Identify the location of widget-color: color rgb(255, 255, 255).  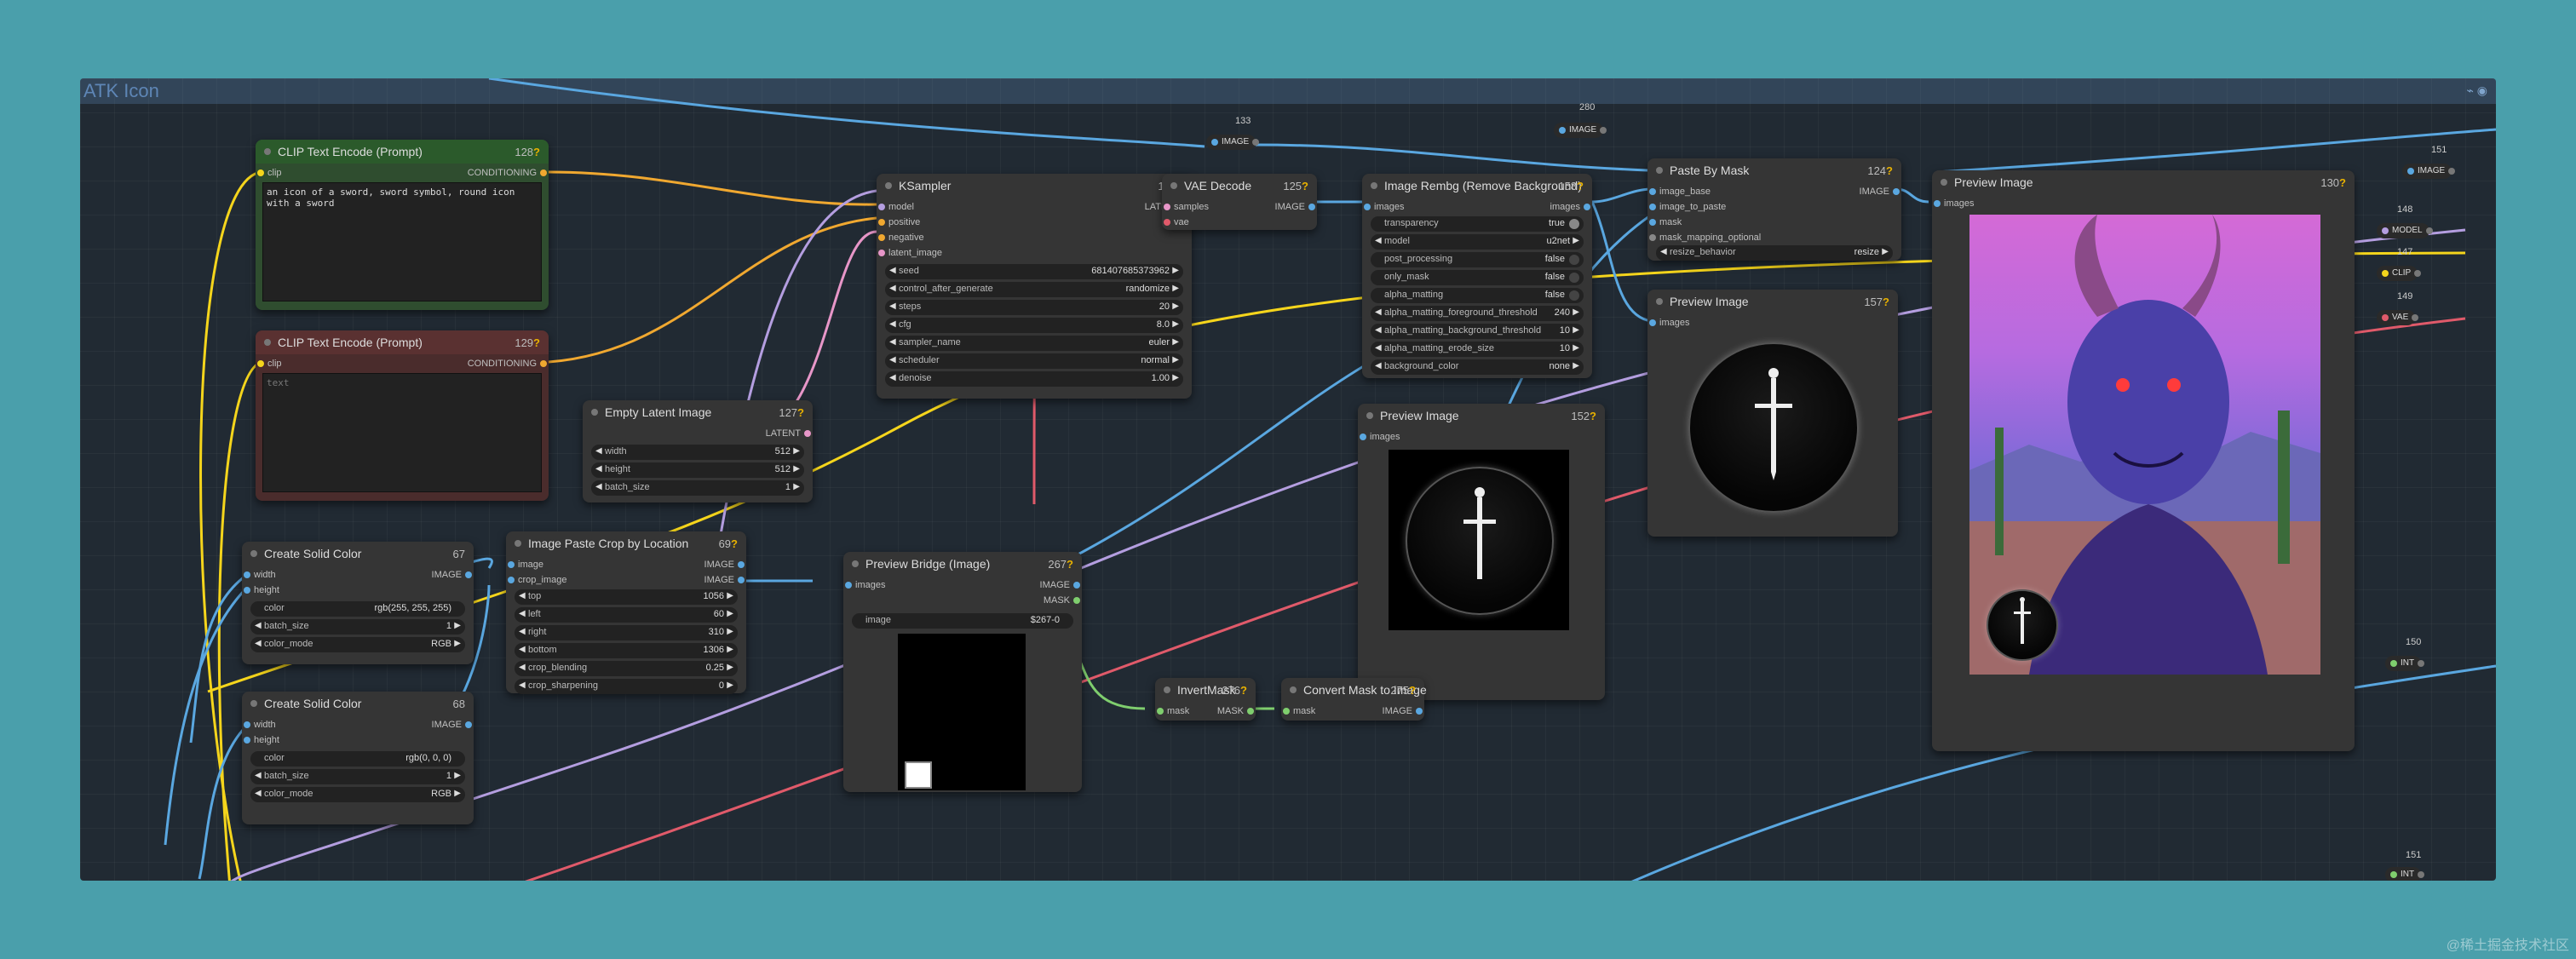
(358, 609).